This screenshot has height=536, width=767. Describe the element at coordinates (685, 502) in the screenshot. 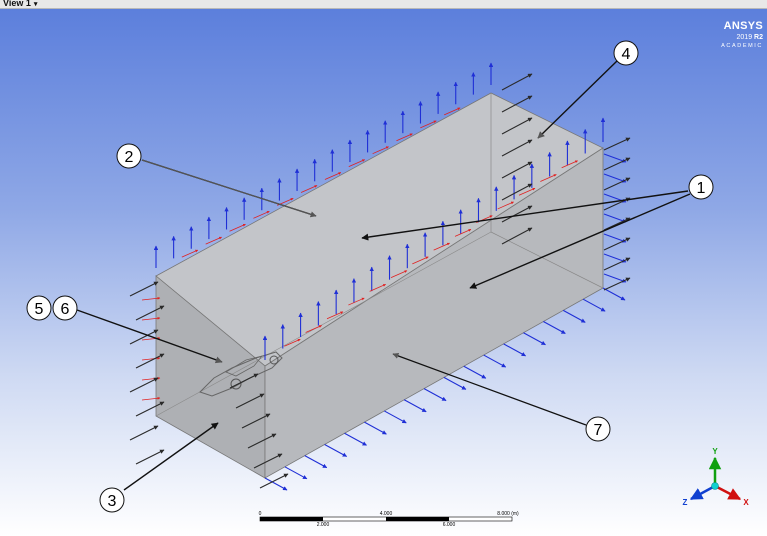

I see `triad-z-label: Z` at that location.